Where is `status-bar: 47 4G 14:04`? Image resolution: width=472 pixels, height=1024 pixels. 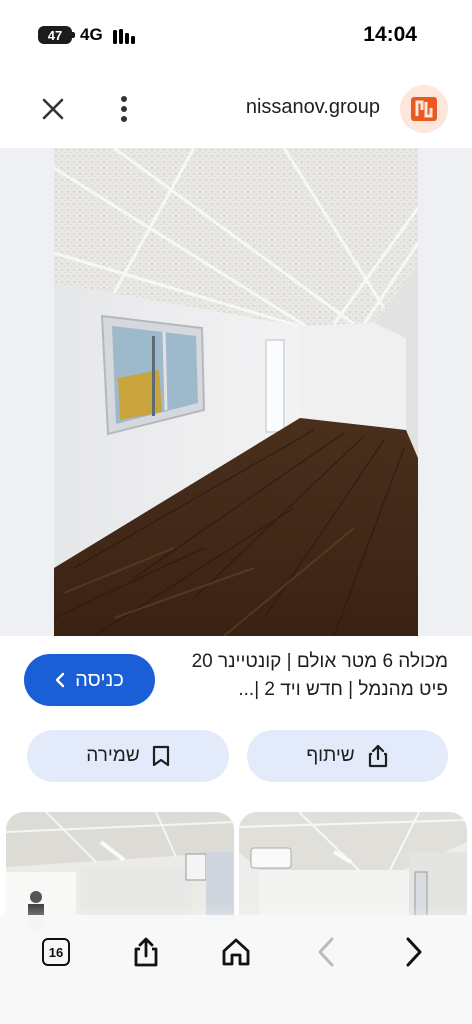
status-bar: 47 4G 14:04 is located at coordinates (236, 35).